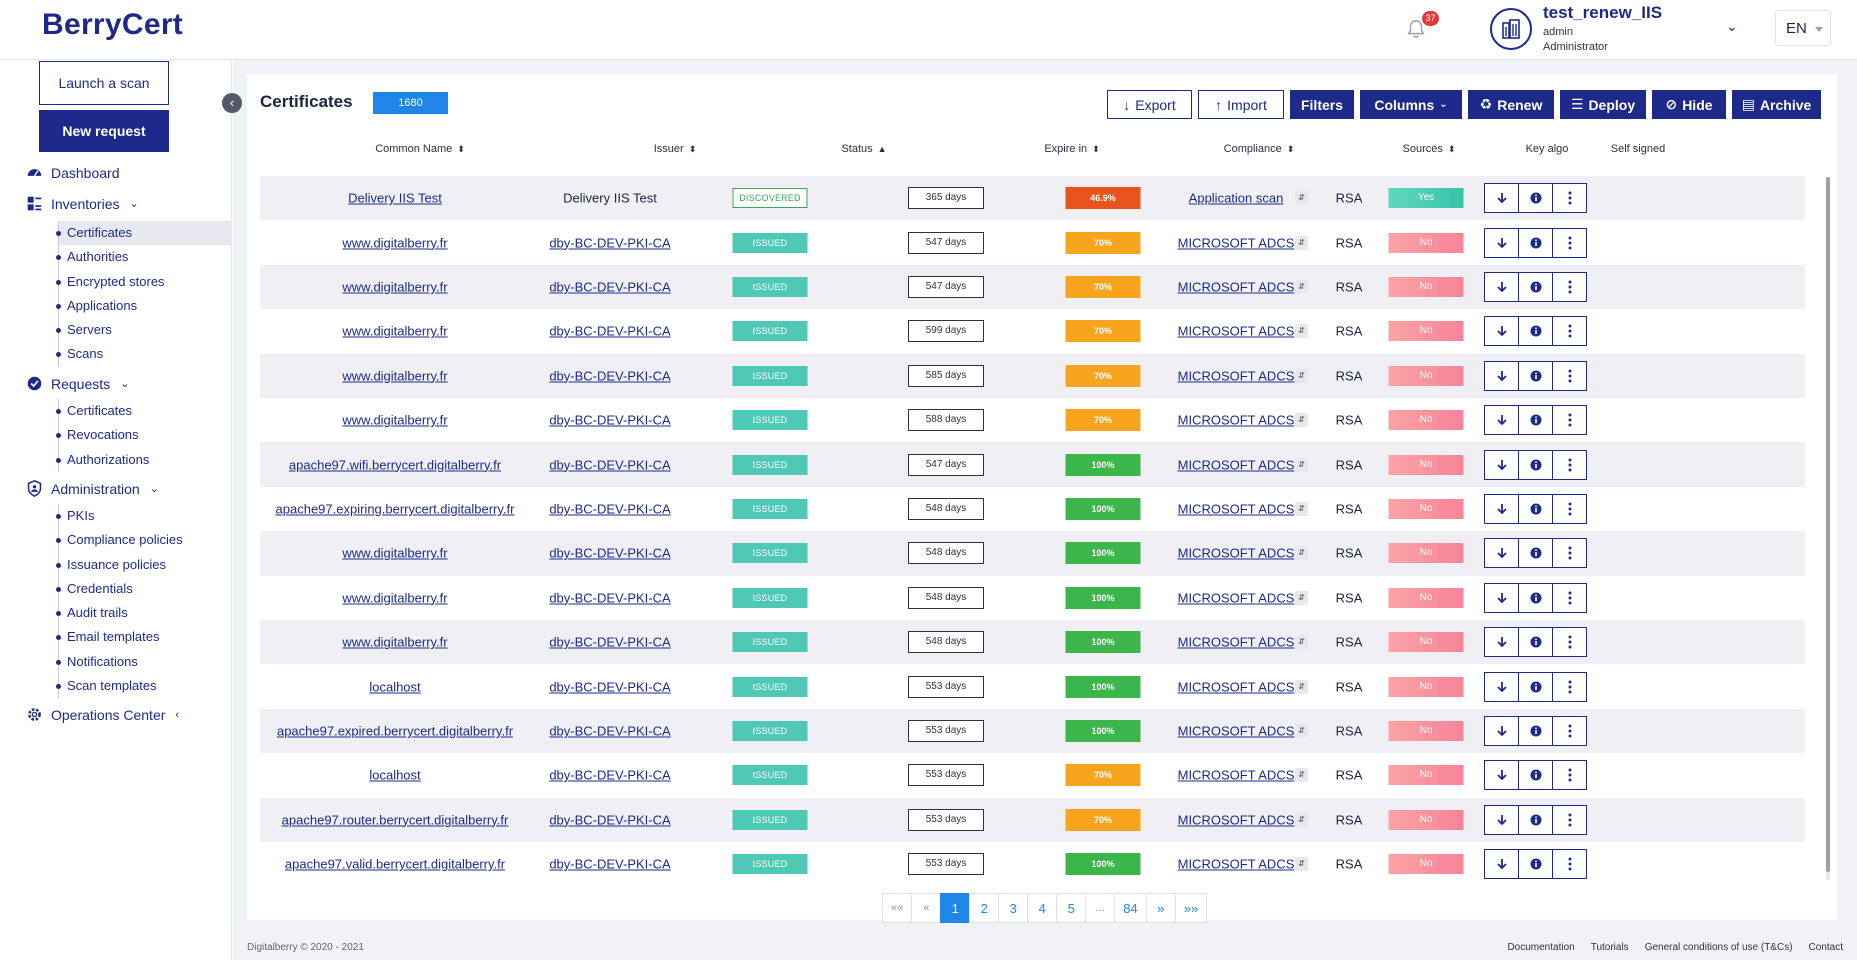 The height and width of the screenshot is (960, 1857). What do you see at coordinates (1241, 104) in the screenshot?
I see `import-button: ↑ Import` at bounding box center [1241, 104].